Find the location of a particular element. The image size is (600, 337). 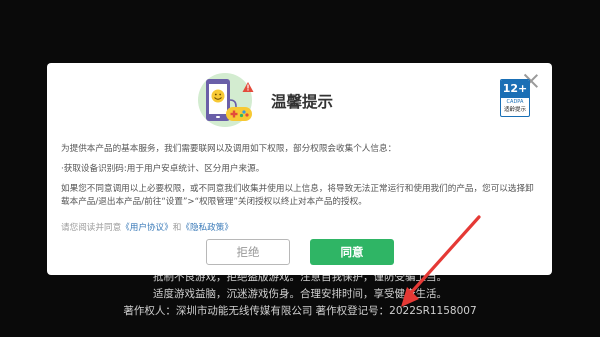

age-rating-org: CADPA is located at coordinates (515, 102).